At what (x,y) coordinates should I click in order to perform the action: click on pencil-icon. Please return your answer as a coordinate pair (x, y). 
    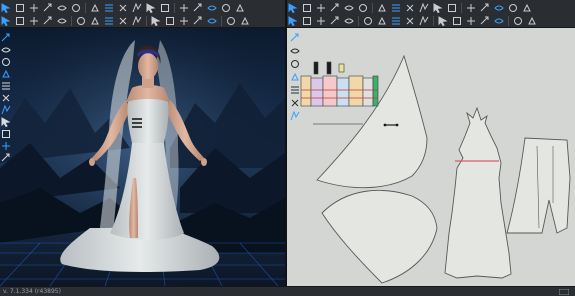
    Looking at the image, I should click on (19, 20).